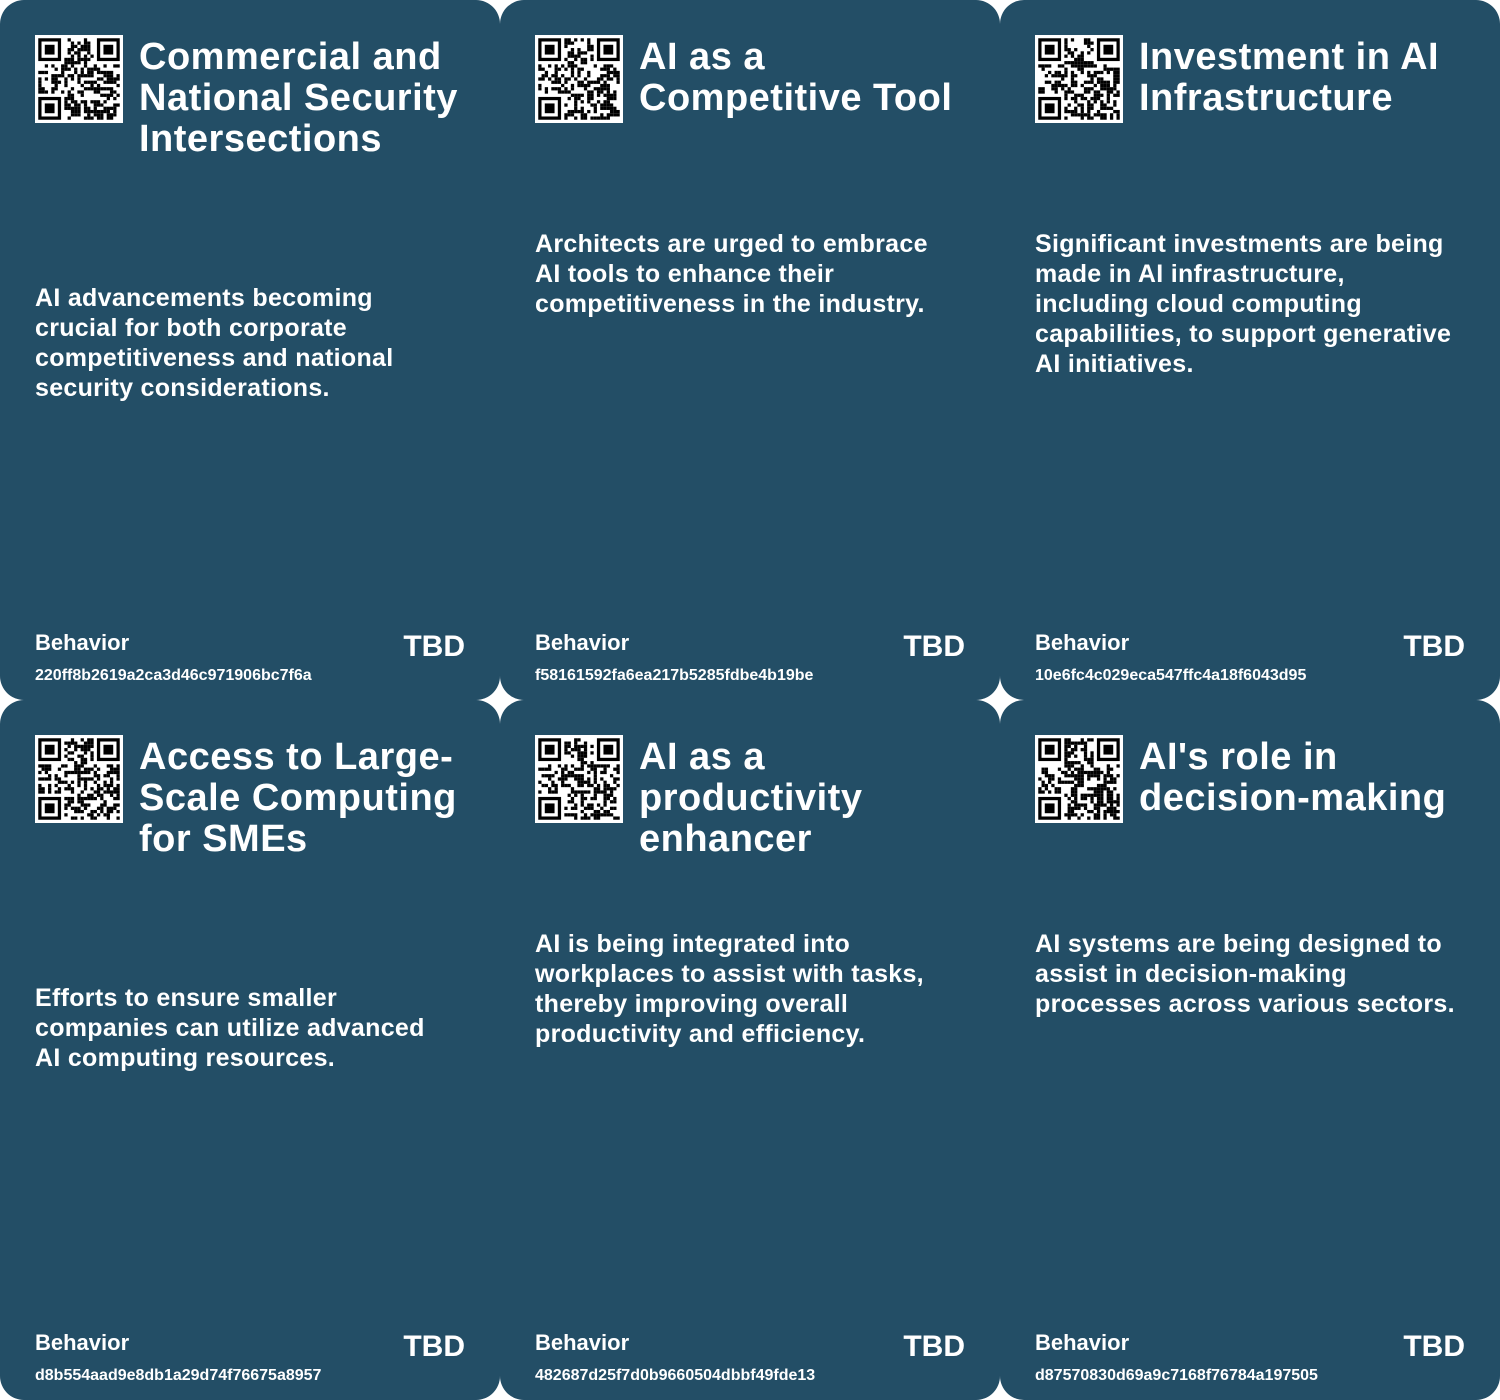  Describe the element at coordinates (796, 77) in the screenshot. I see `card-title: AI as a Competitive Tool` at that location.